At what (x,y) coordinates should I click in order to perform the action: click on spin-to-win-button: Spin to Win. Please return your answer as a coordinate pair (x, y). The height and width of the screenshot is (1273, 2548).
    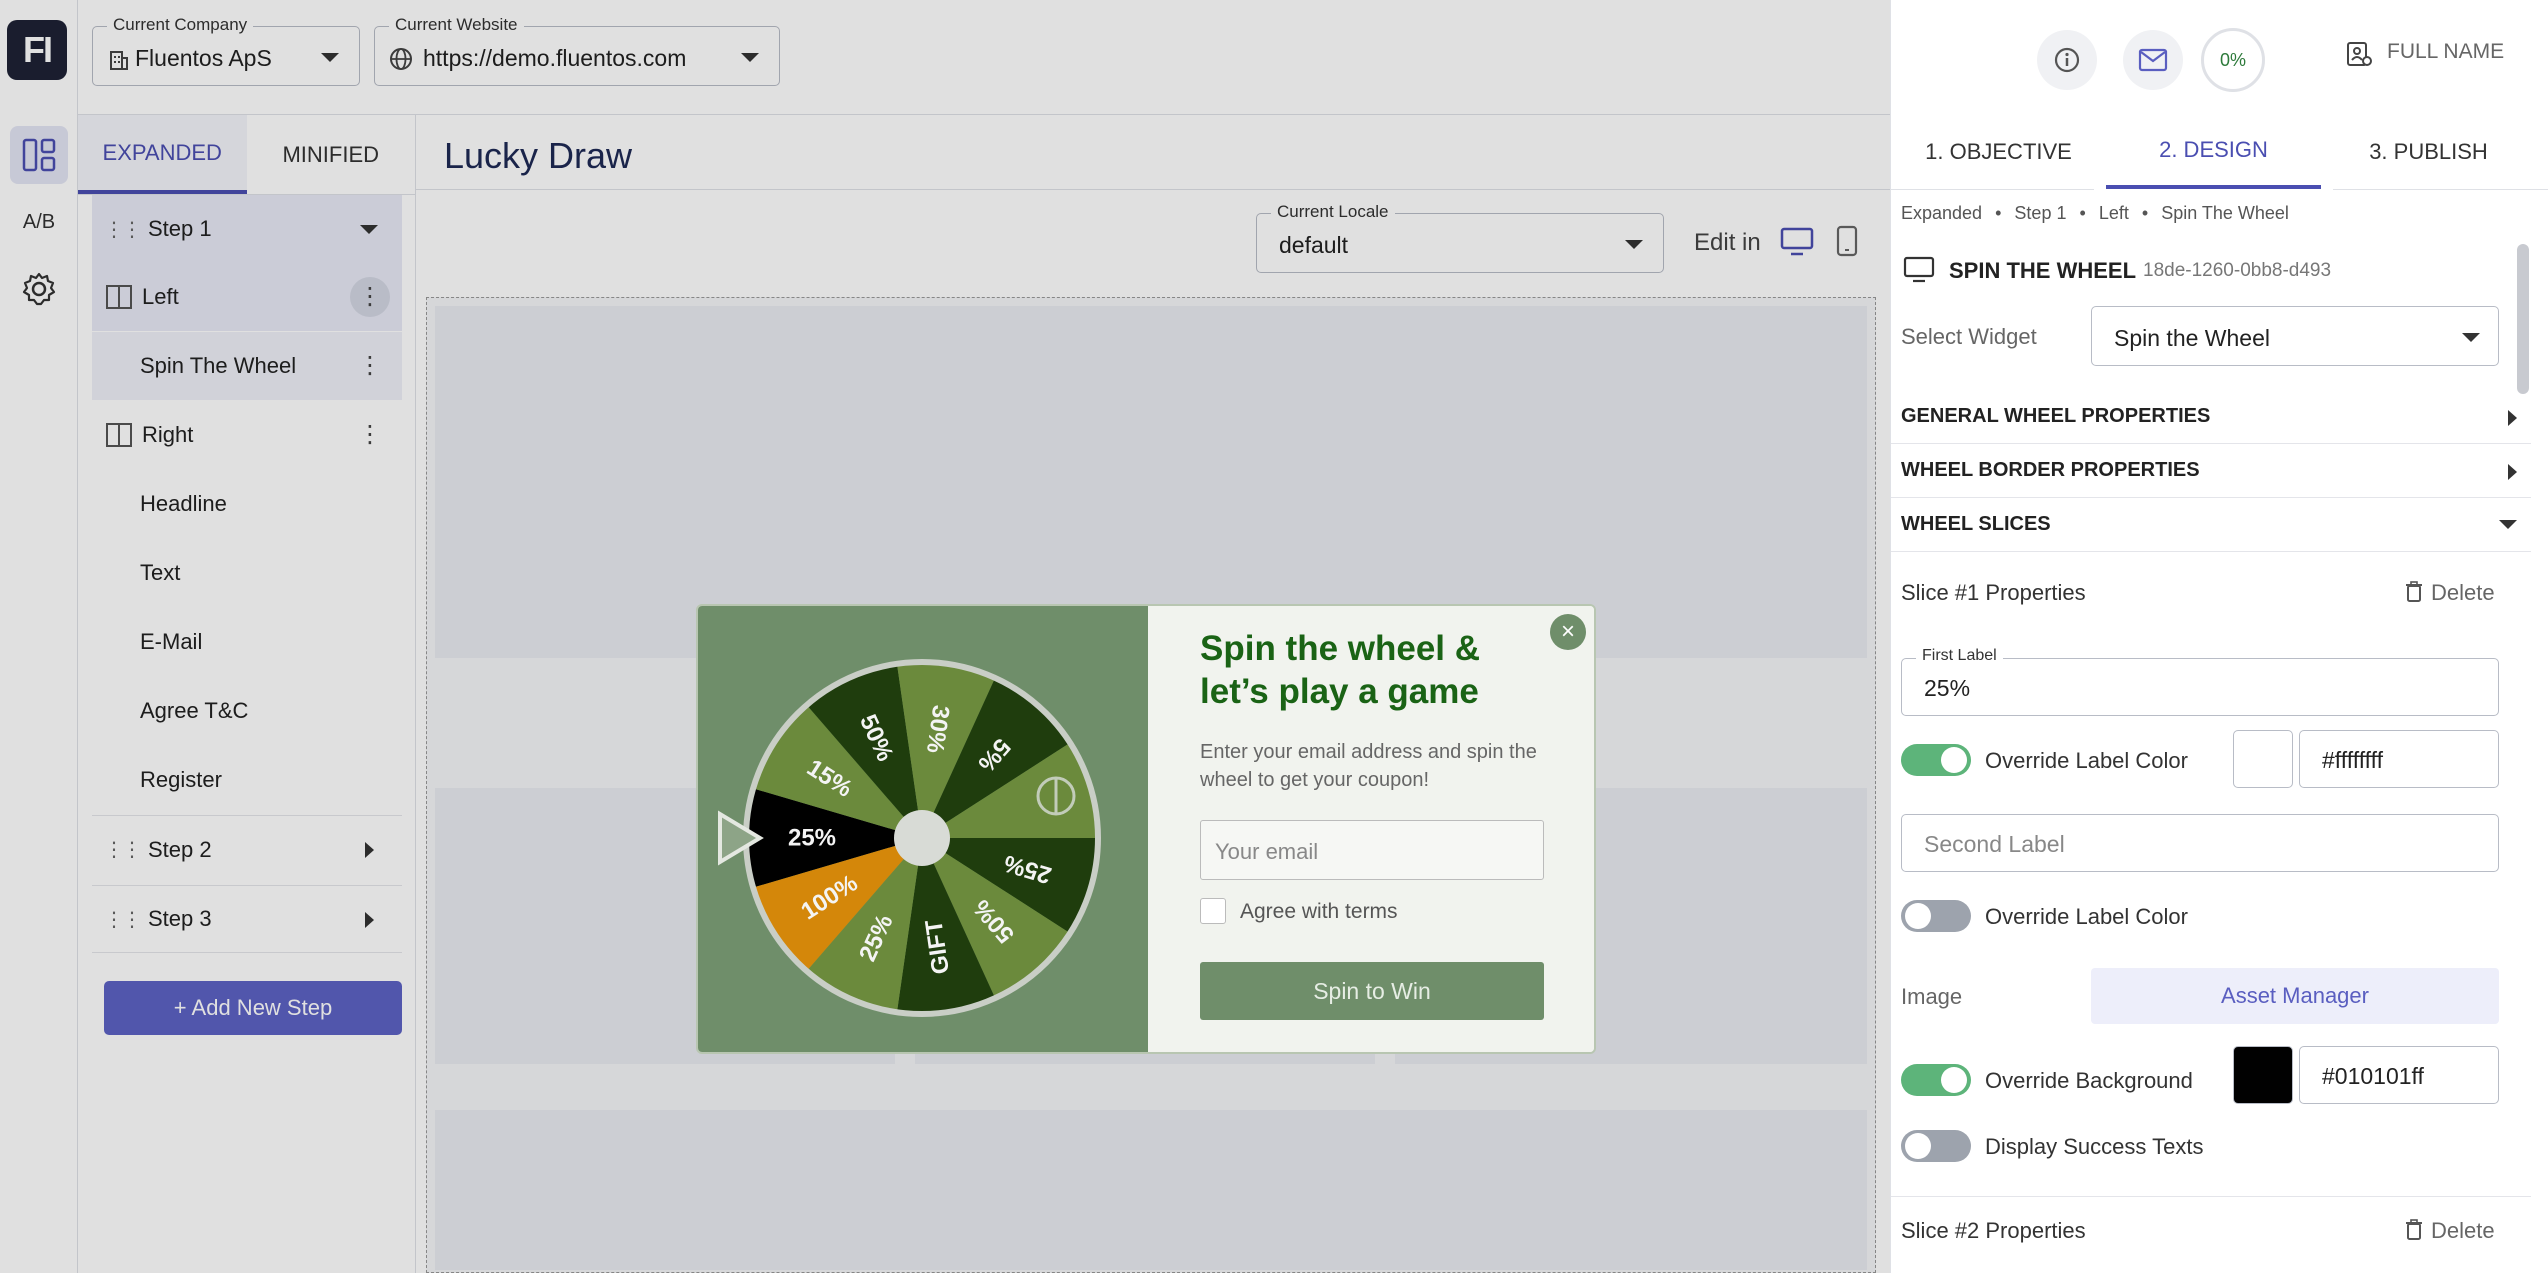
    Looking at the image, I should click on (1372, 991).